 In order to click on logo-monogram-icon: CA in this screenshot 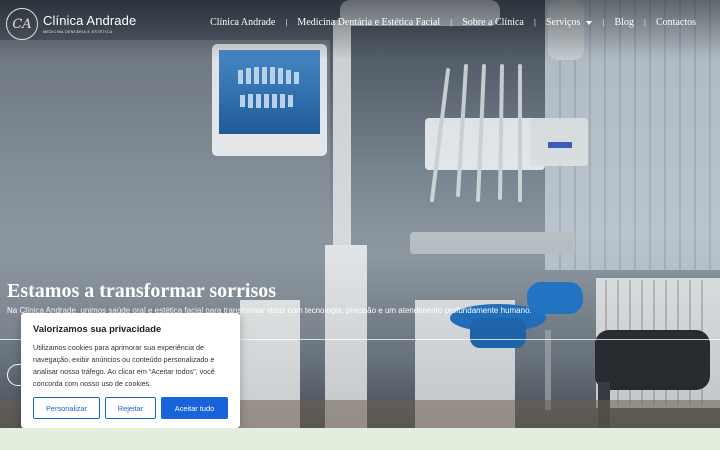, I will do `click(22, 24)`.